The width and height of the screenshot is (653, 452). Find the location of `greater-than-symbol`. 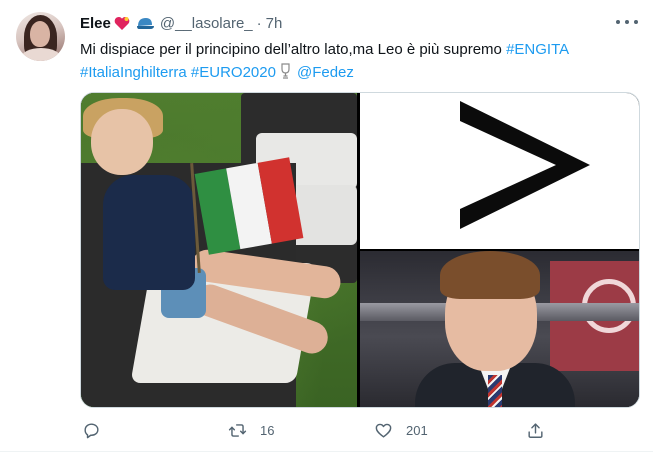

greater-than-symbol is located at coordinates (525, 165).